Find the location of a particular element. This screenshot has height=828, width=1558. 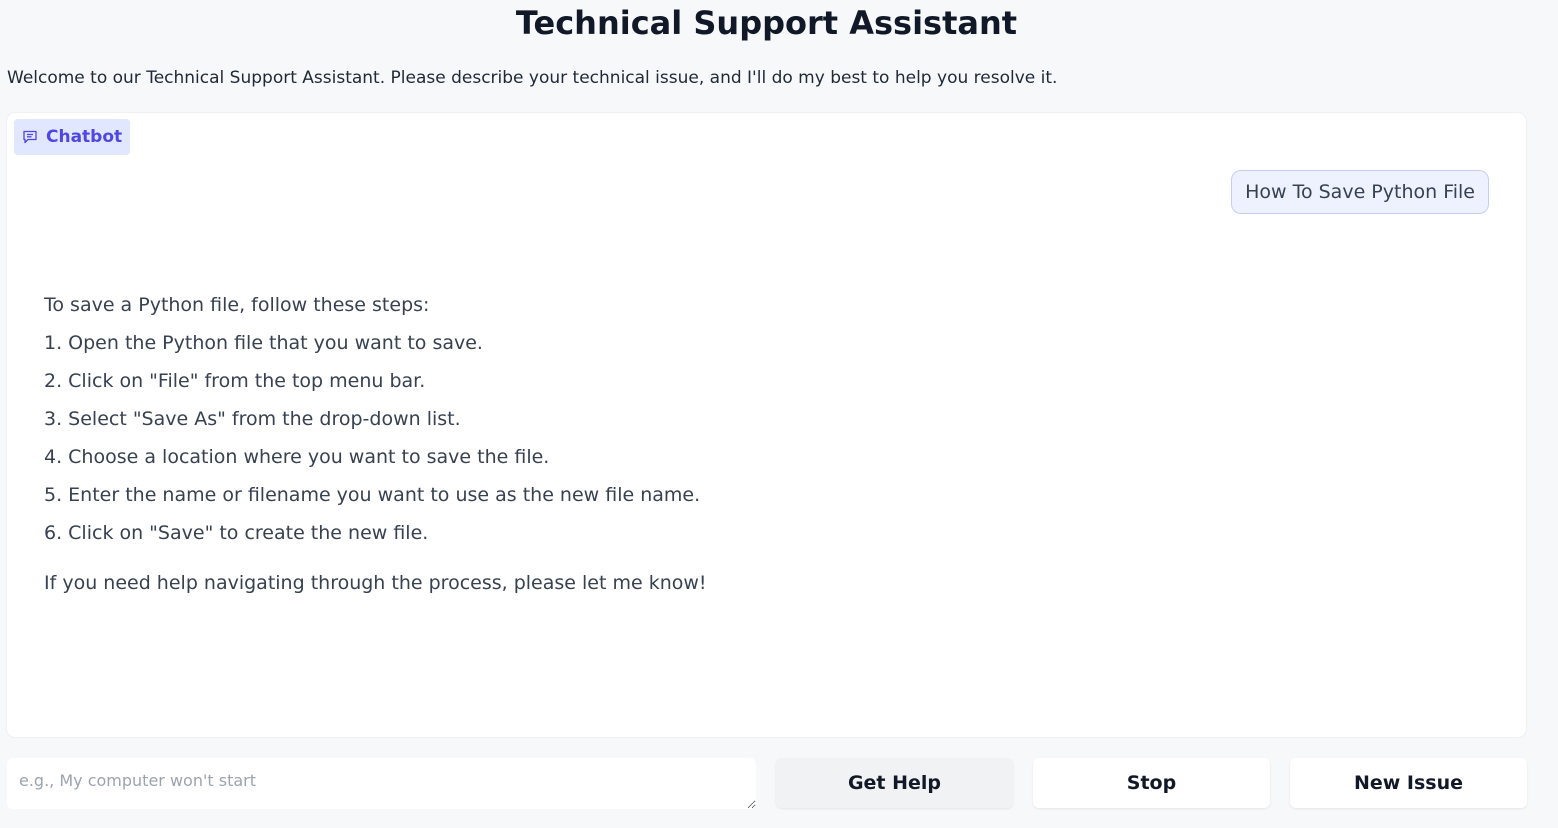

get-help-button: Get Help is located at coordinates (894, 783).